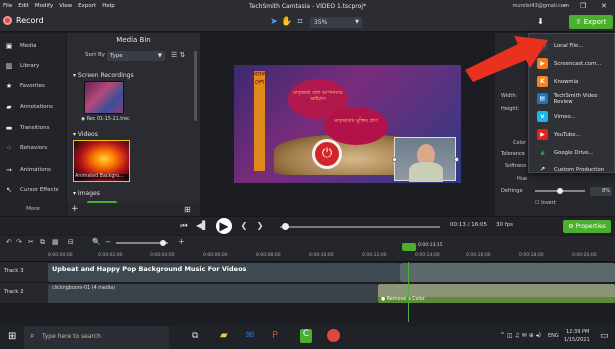 The width and height of the screenshot is (615, 349). What do you see at coordinates (9, 190) in the screenshot?
I see `cursor-icon: ↖` at bounding box center [9, 190].